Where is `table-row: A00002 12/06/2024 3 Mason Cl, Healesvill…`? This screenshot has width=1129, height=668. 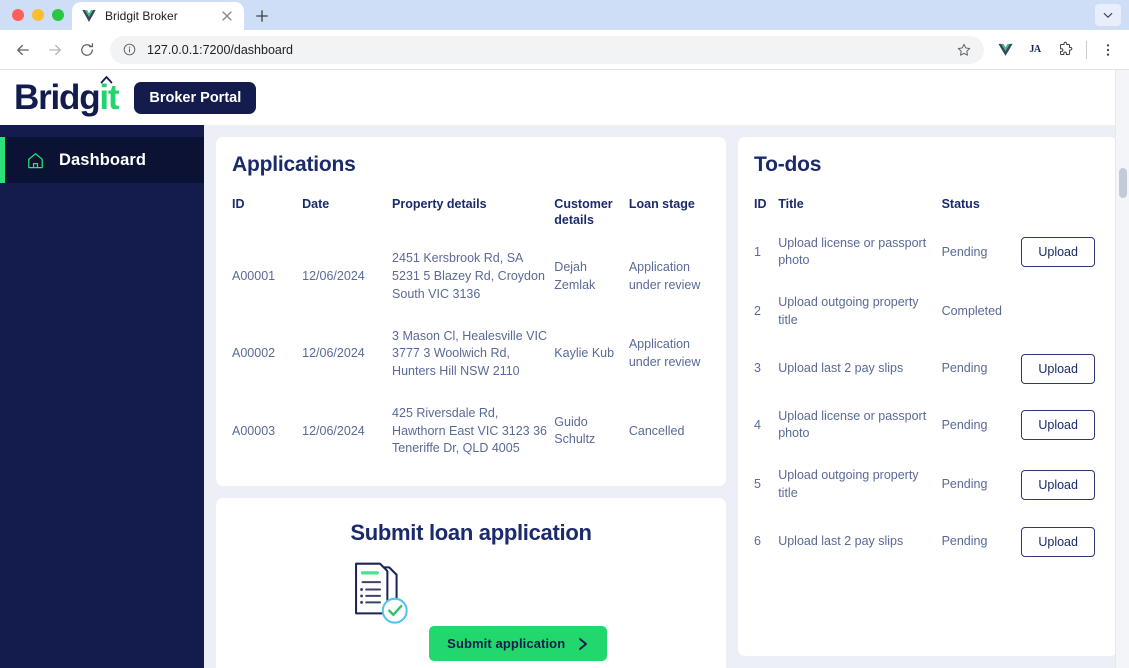
table-row: A00002 12/06/2024 3 Mason Cl, Healesvill… is located at coordinates (471, 354).